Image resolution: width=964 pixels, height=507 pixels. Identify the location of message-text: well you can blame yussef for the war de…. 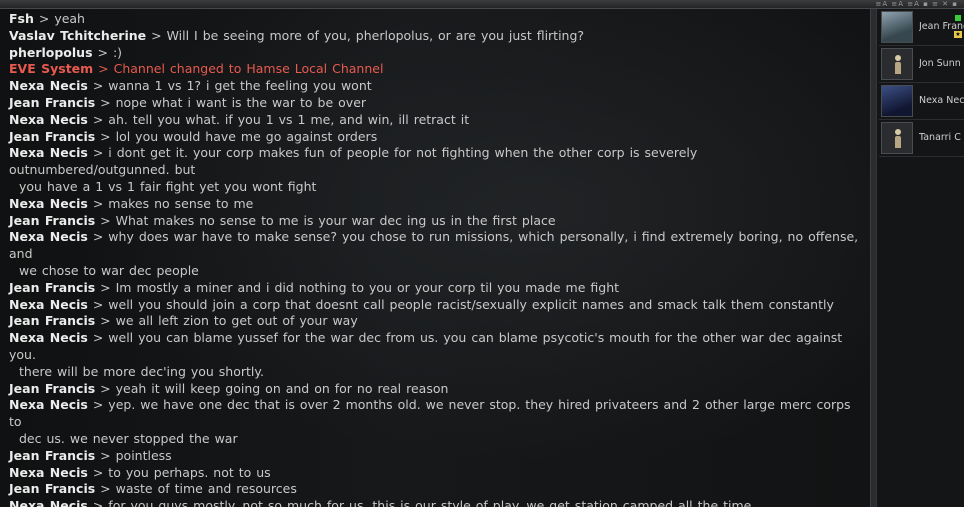
(426, 346).